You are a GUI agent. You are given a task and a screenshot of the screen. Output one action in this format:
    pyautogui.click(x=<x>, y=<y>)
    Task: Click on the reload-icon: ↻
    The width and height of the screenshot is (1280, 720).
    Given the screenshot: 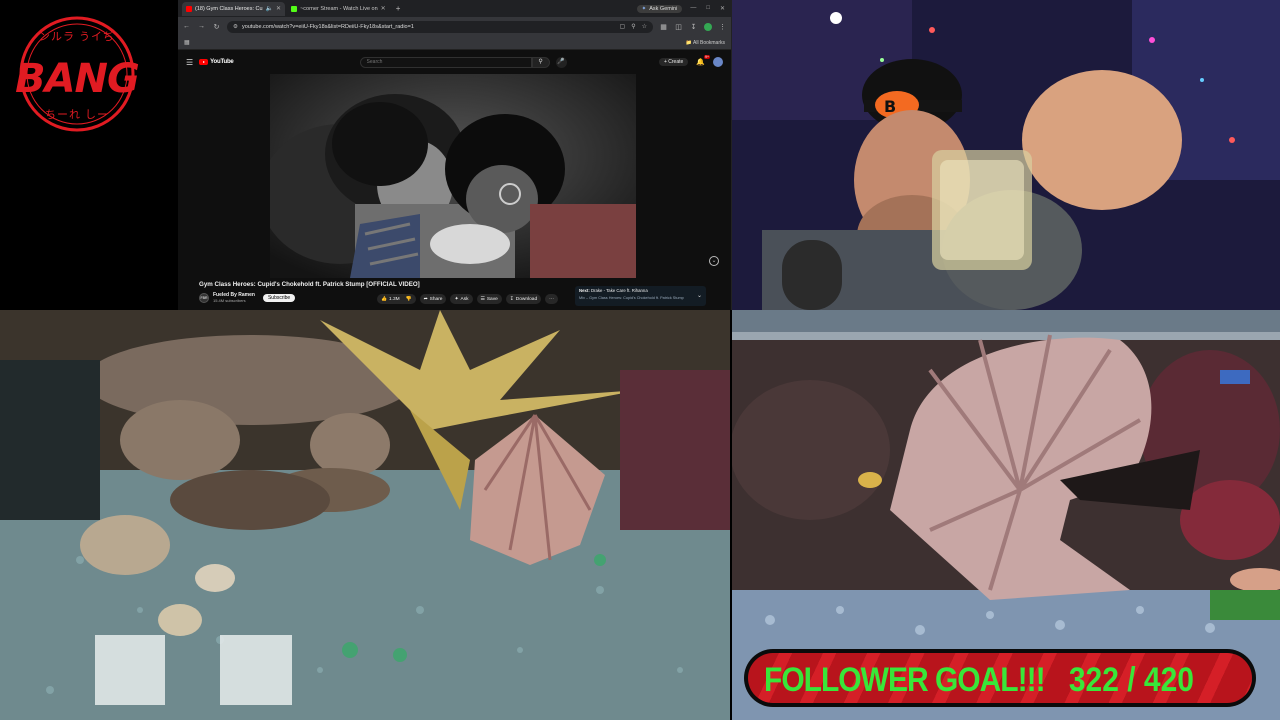 What is the action you would take?
    pyautogui.click(x=216, y=27)
    